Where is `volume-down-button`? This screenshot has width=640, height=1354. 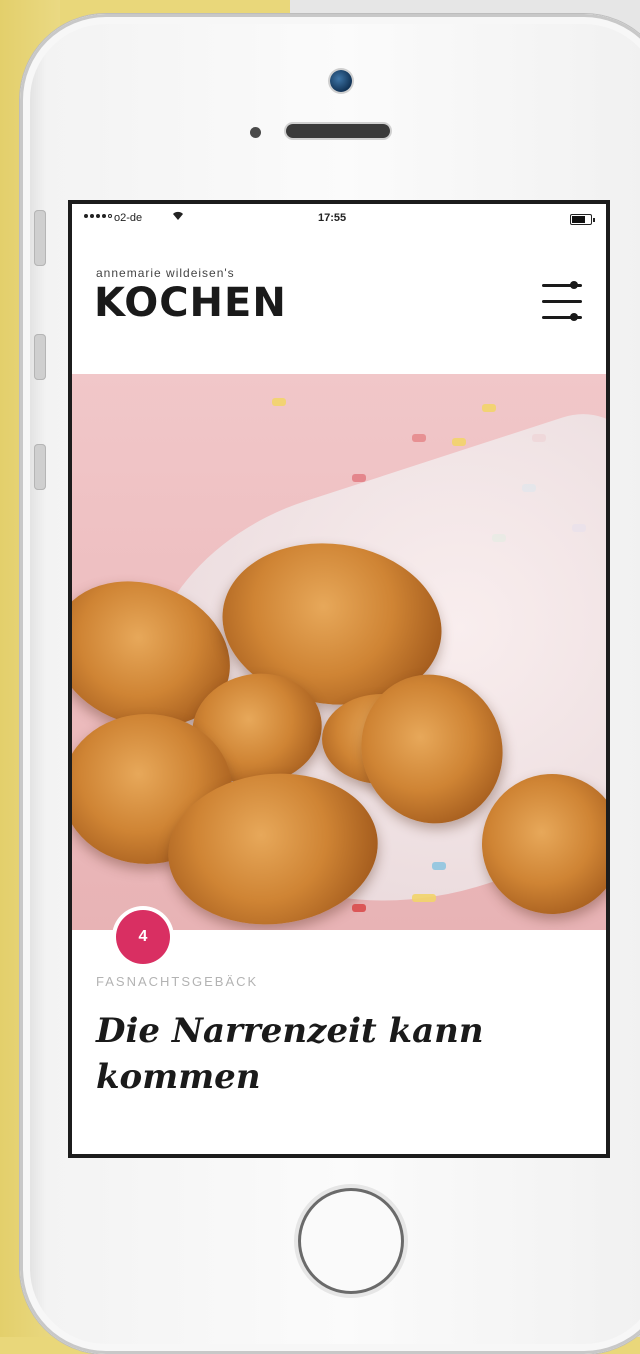
volume-down-button is located at coordinates (40, 467).